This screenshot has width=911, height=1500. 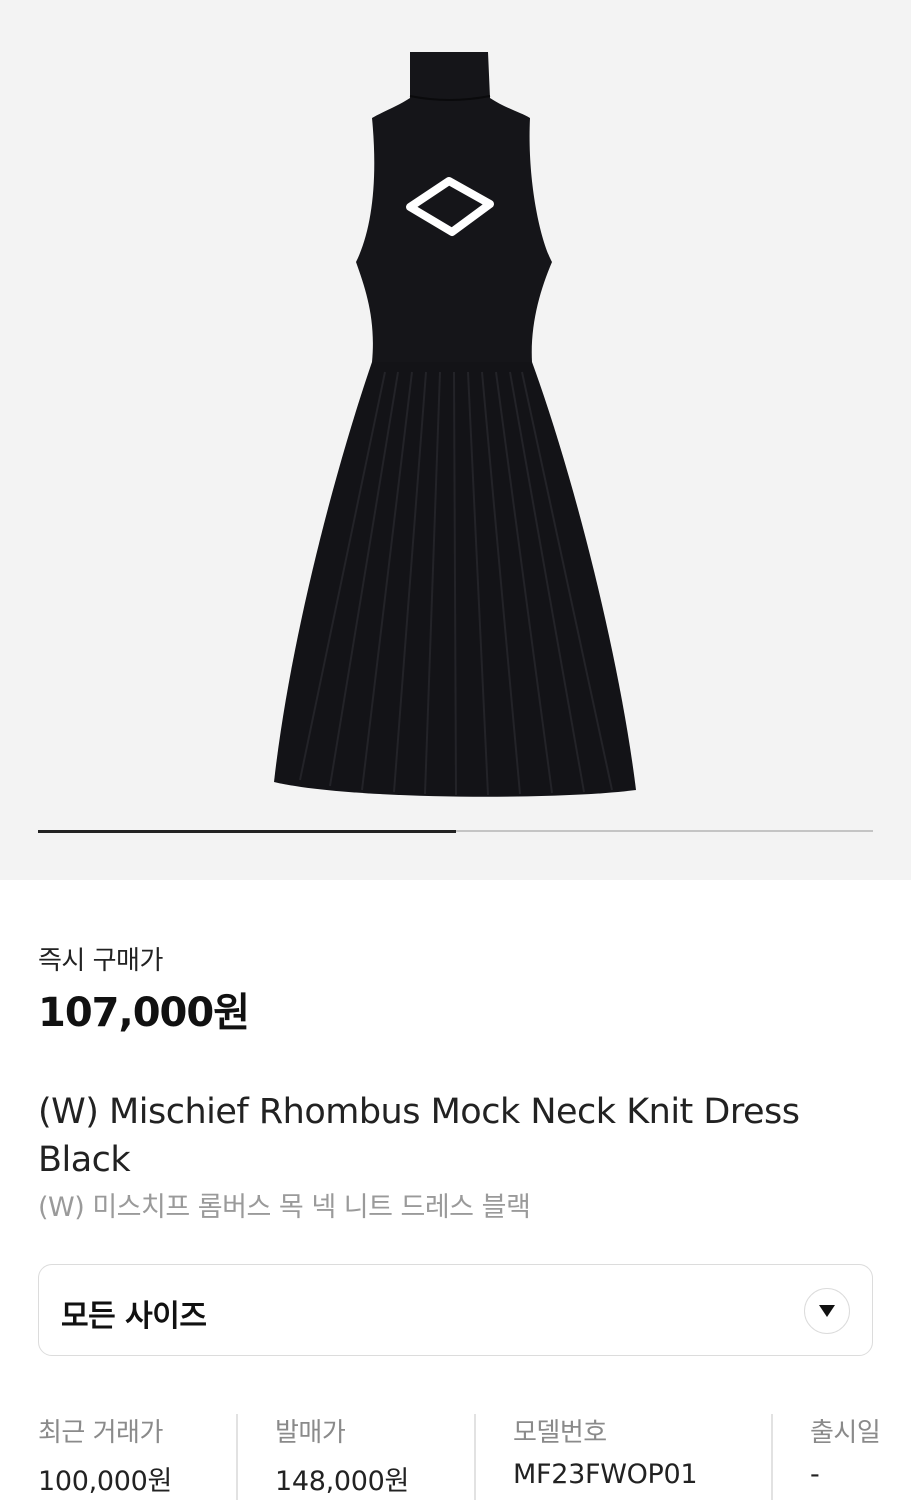 I want to click on instant-buy-price: 107,000원, so click(x=144, y=1013).